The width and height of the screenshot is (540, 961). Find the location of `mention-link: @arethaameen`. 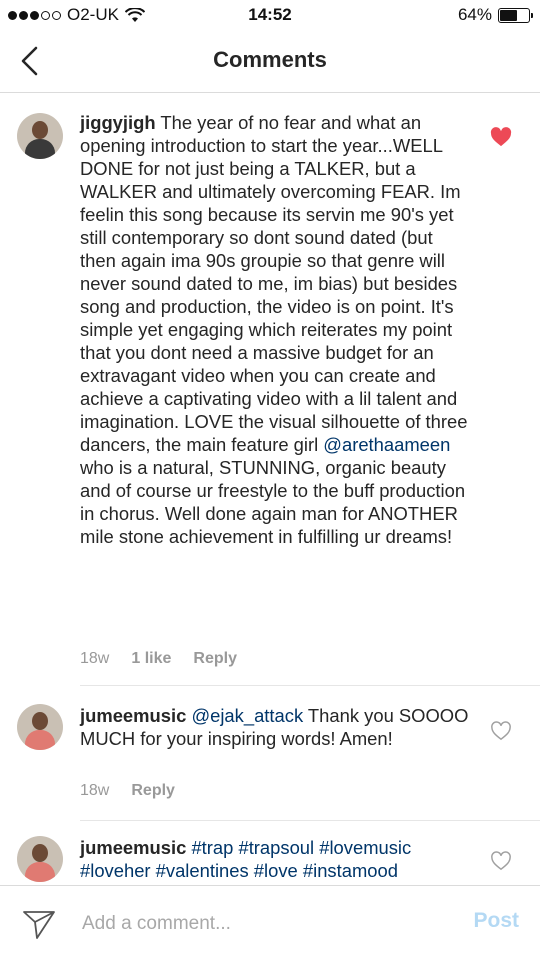

mention-link: @arethaameen is located at coordinates (386, 444).